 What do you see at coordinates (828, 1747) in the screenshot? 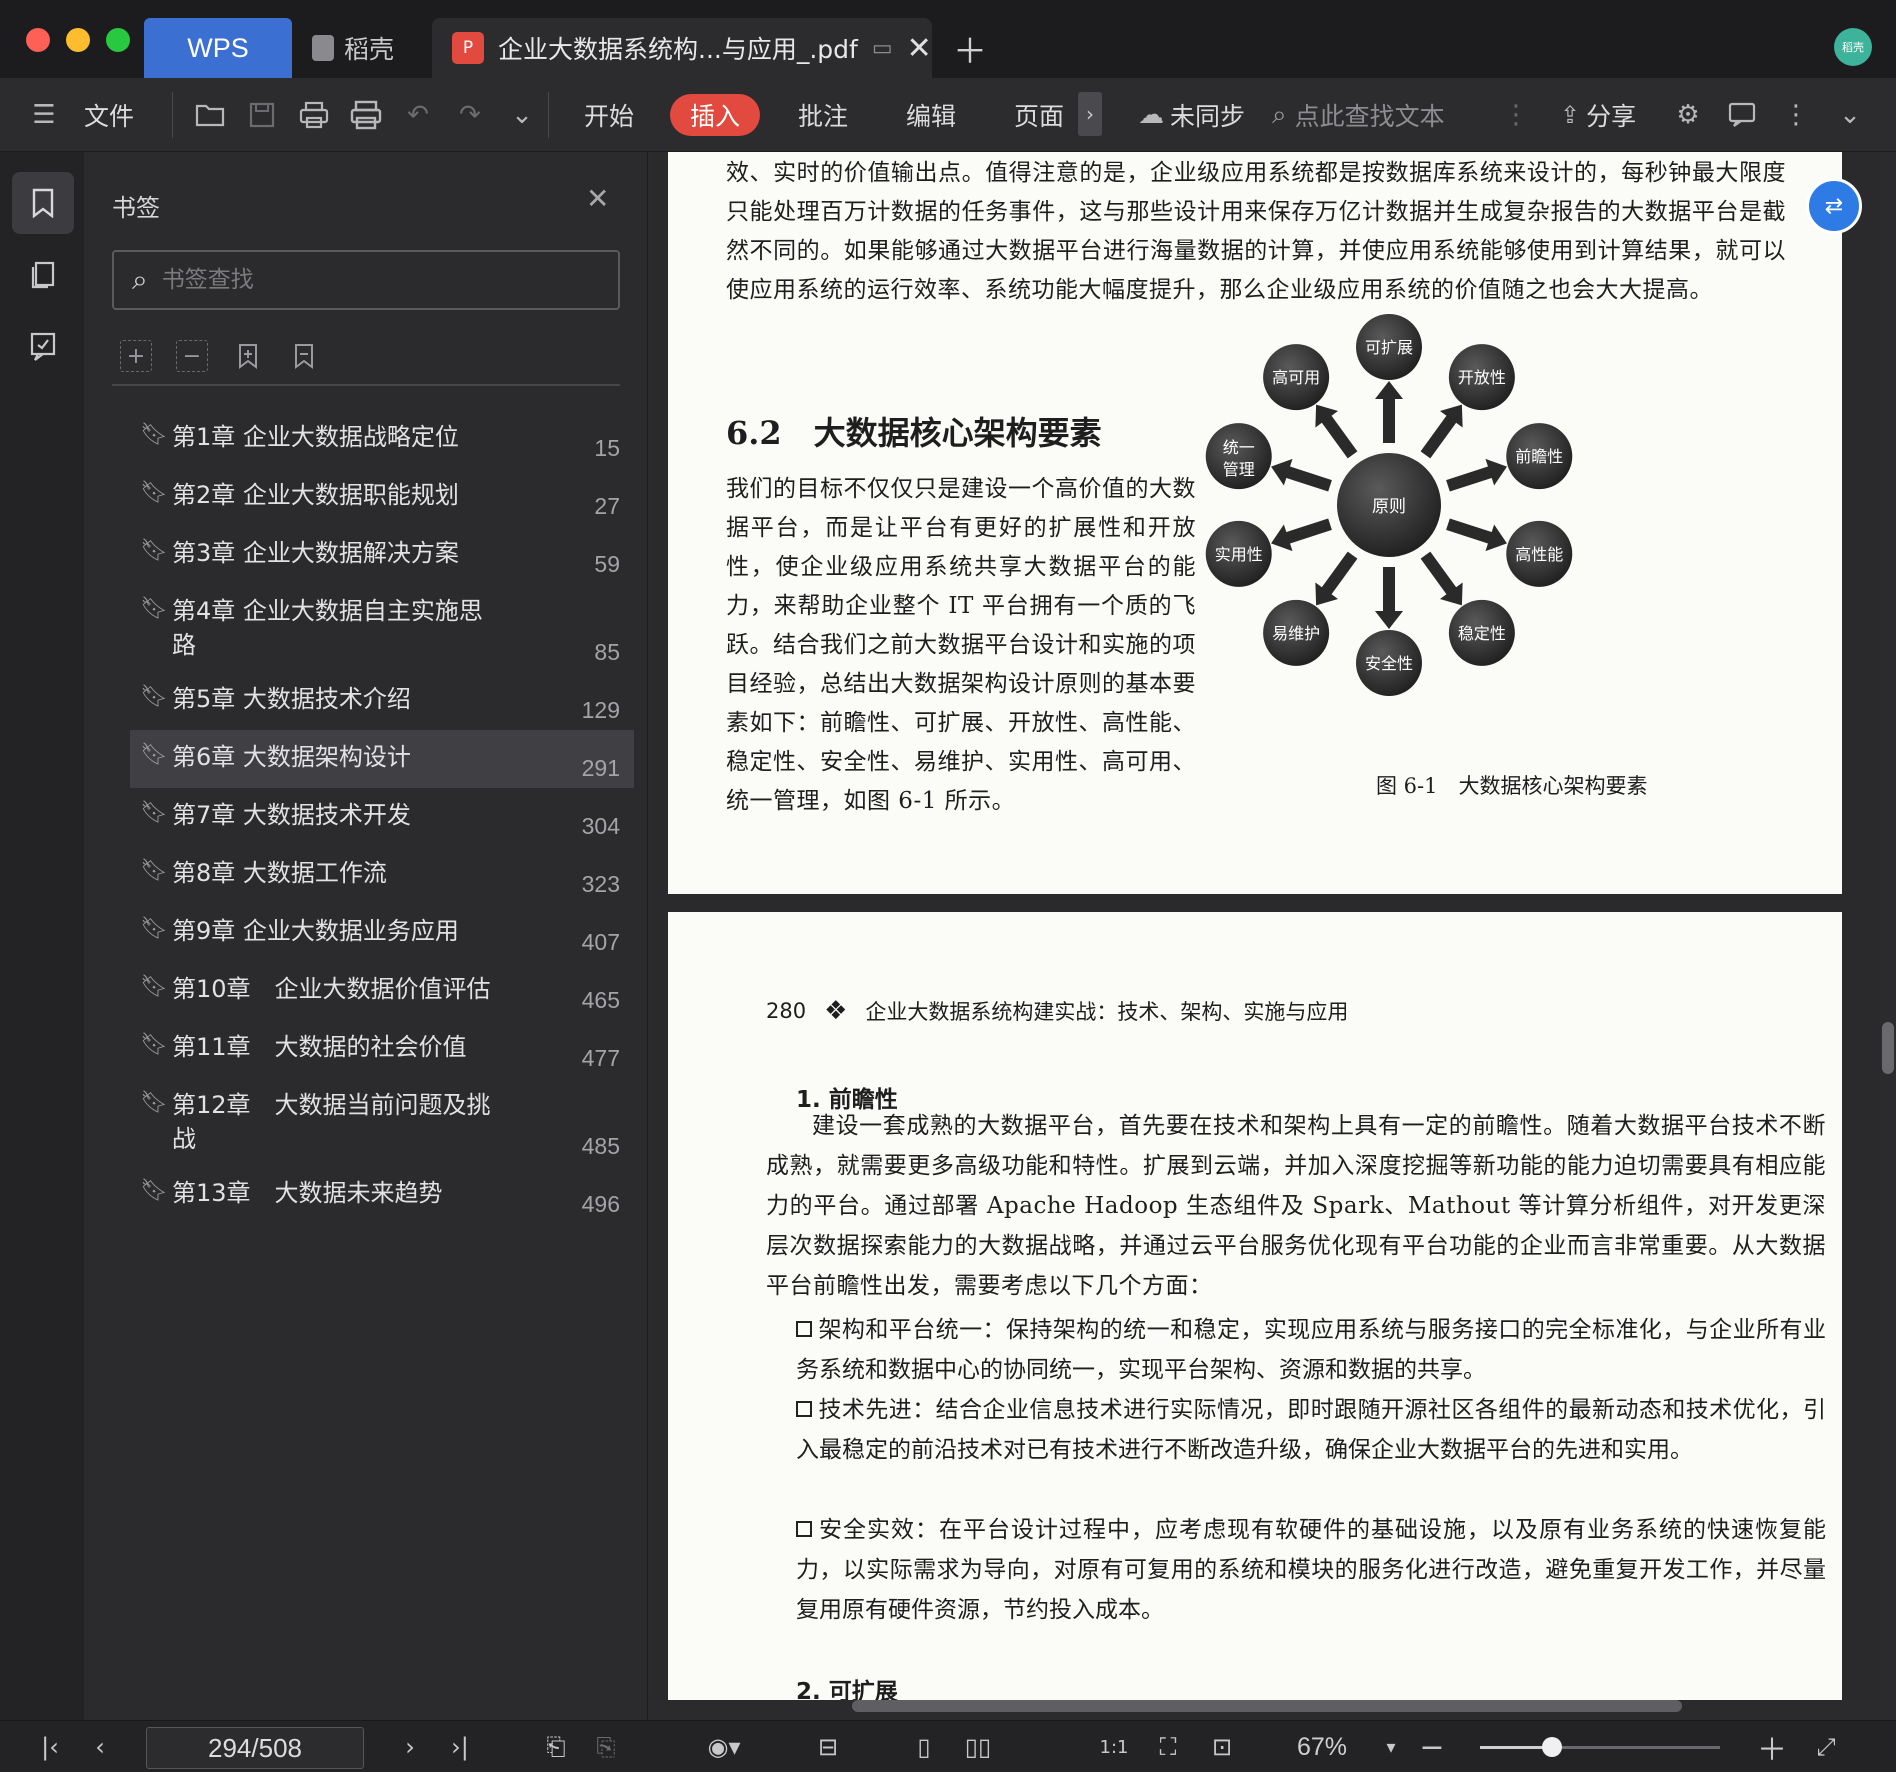
I see `continuous-view-icon: ⊟` at bounding box center [828, 1747].